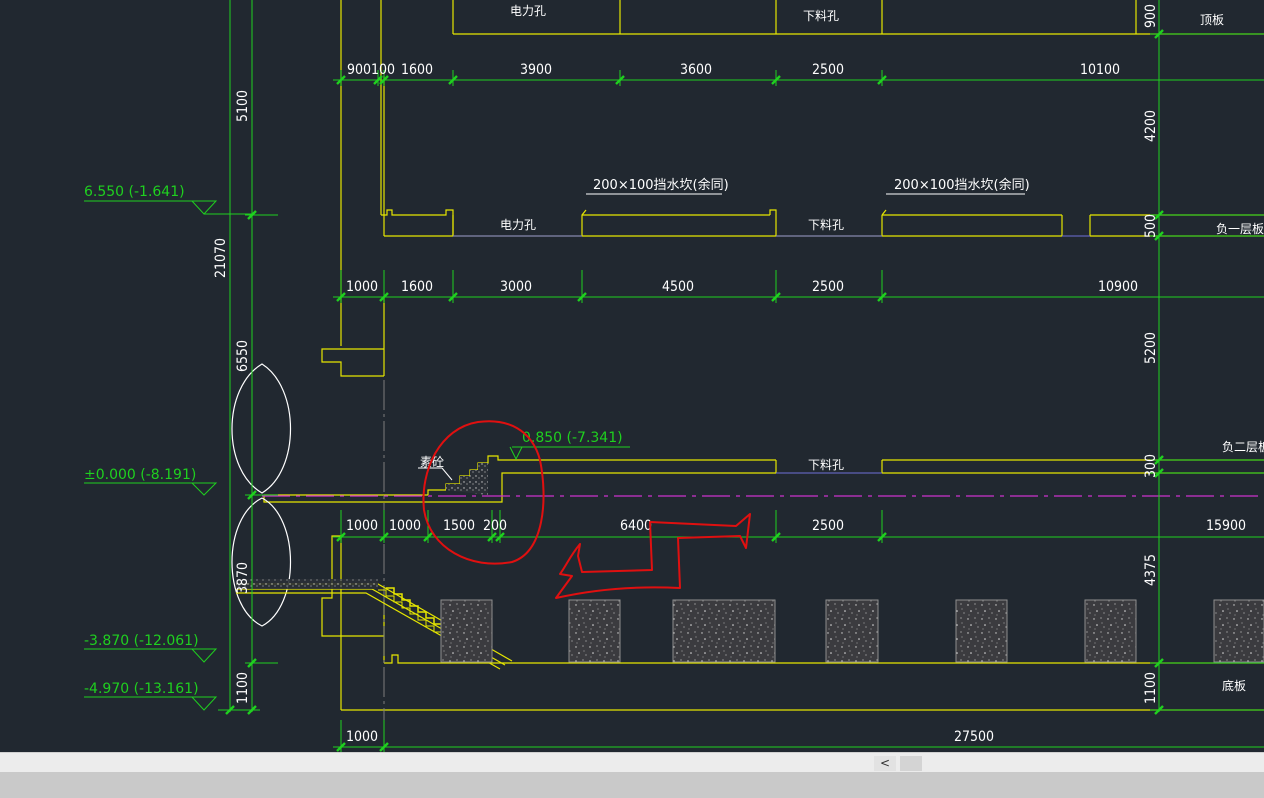  What do you see at coordinates (495, 526) in the screenshot?
I see `dim-low-200: 200` at bounding box center [495, 526].